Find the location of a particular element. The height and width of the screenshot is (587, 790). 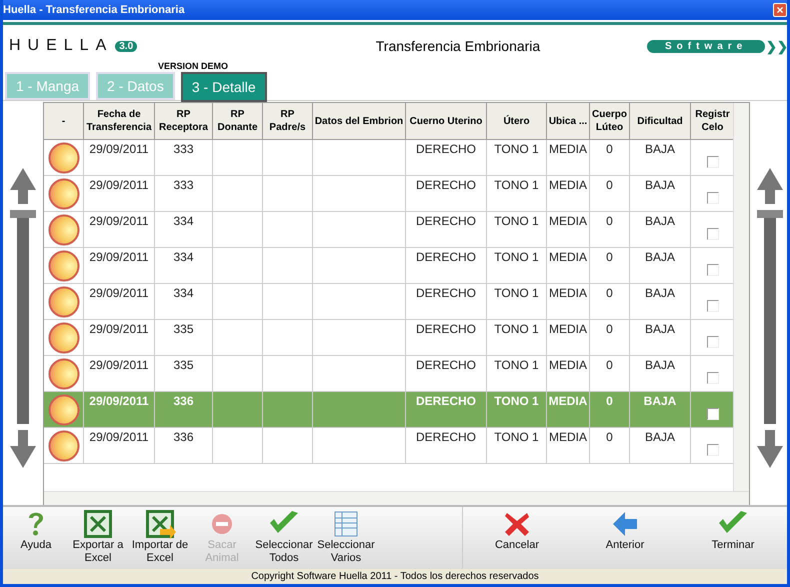

toolbar-button: Terminar is located at coordinates (733, 530).